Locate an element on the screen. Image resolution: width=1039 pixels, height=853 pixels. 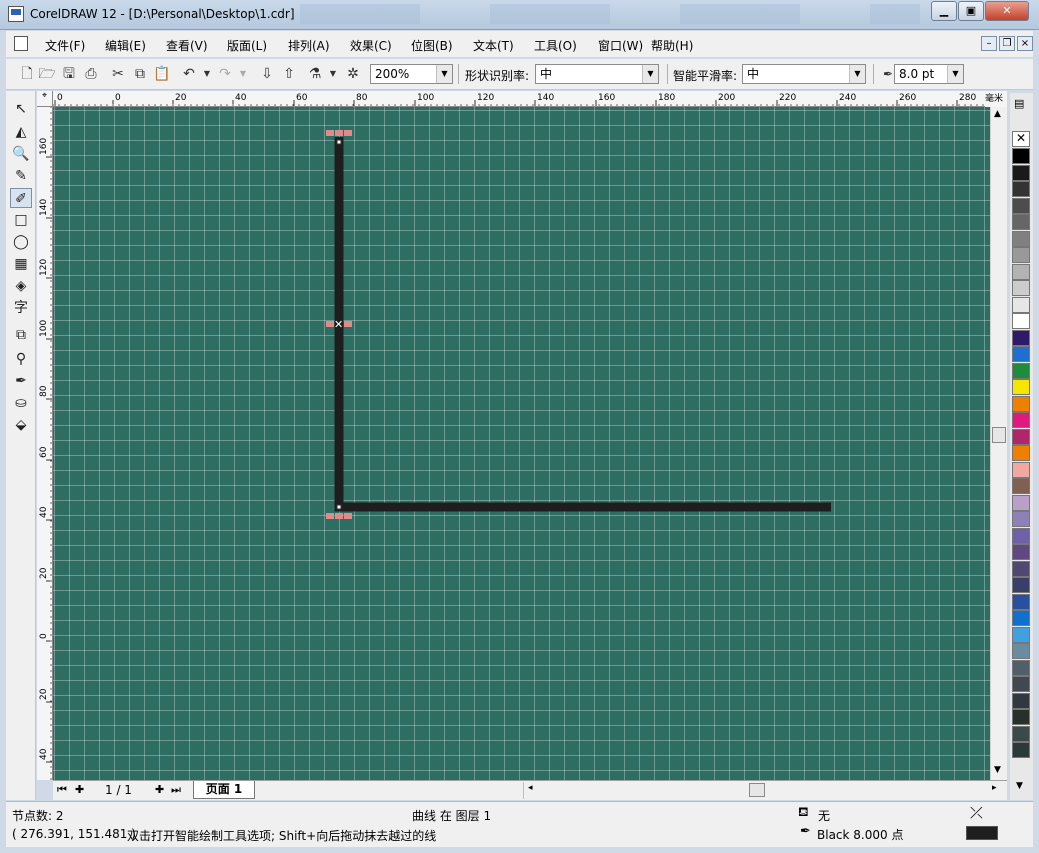
zoom-level-select: 200% ▼ is located at coordinates (411, 74).